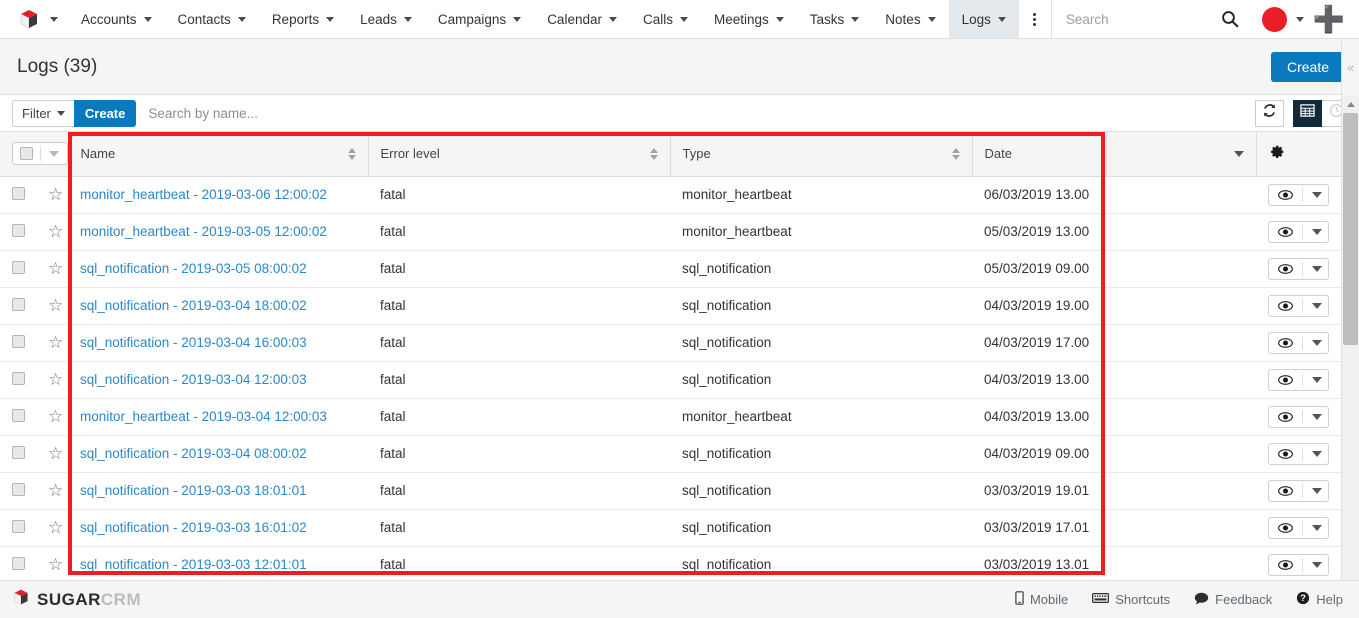 This screenshot has height=618, width=1359. Describe the element at coordinates (1274, 19) in the screenshot. I see `avatar` at that location.